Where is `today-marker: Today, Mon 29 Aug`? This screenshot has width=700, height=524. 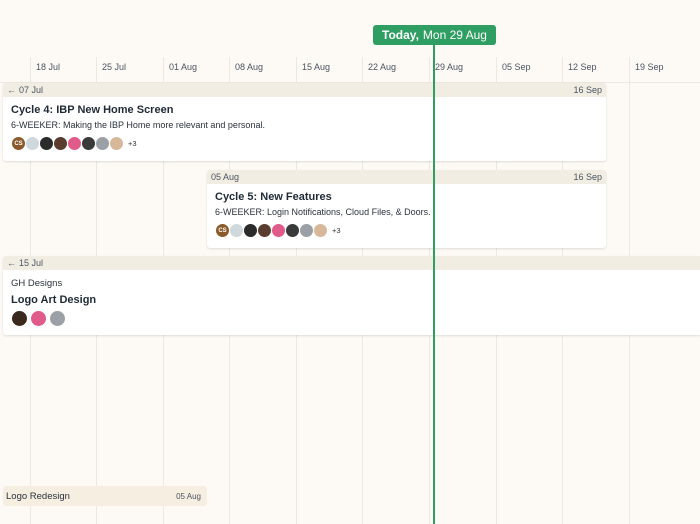 today-marker: Today, Mon 29 Aug is located at coordinates (434, 35).